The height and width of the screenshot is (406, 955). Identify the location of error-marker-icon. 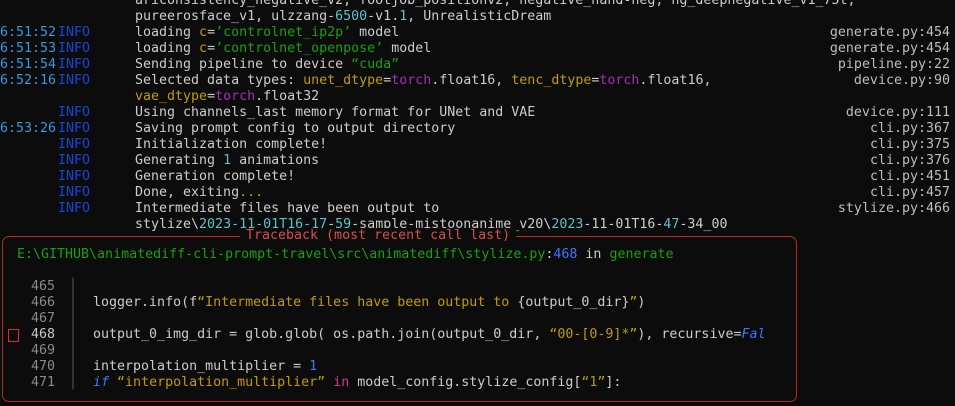
(13, 335).